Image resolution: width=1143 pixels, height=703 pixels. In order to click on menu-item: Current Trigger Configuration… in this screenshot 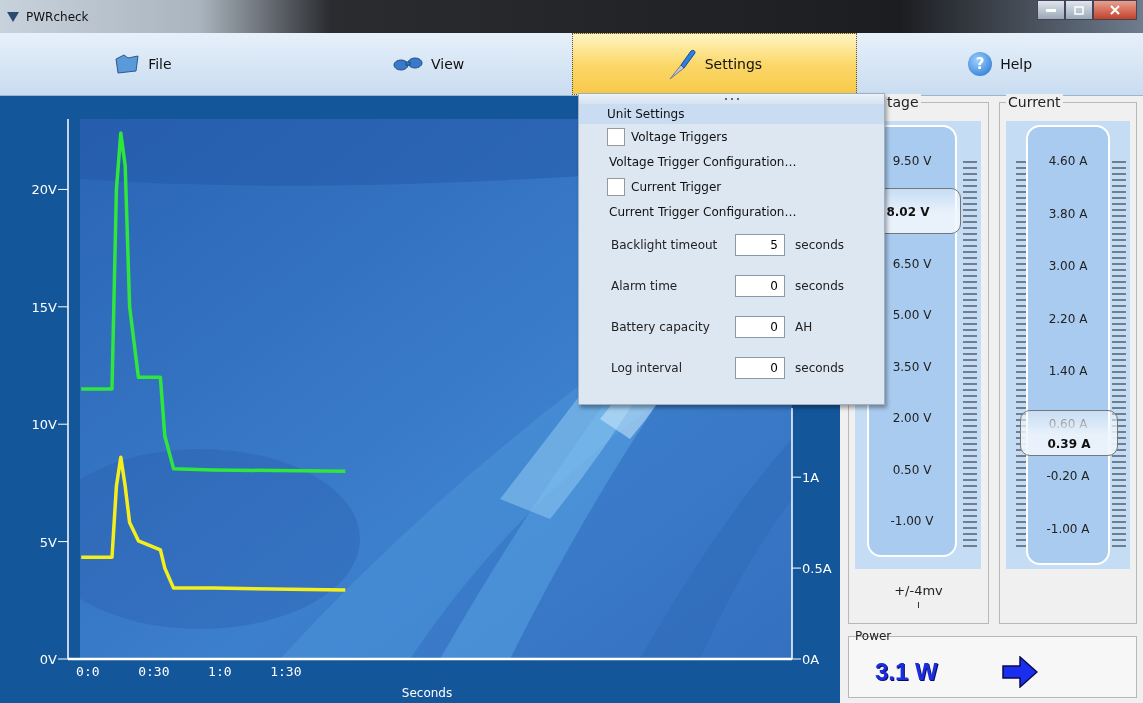, I will do `click(703, 212)`.